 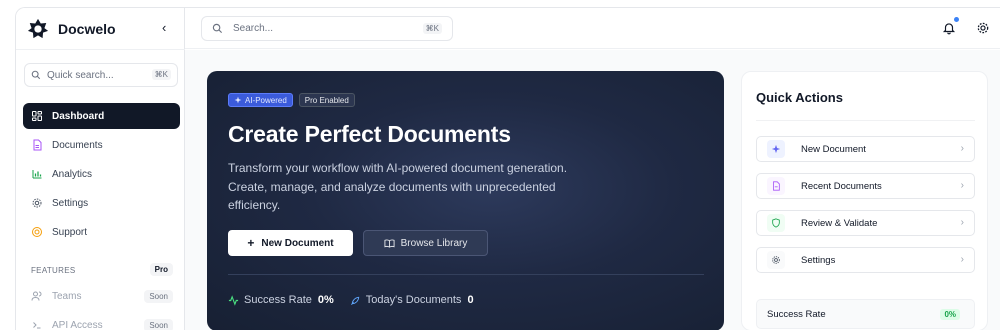 What do you see at coordinates (77, 145) in the screenshot?
I see `sidebar-item-label: Documents` at bounding box center [77, 145].